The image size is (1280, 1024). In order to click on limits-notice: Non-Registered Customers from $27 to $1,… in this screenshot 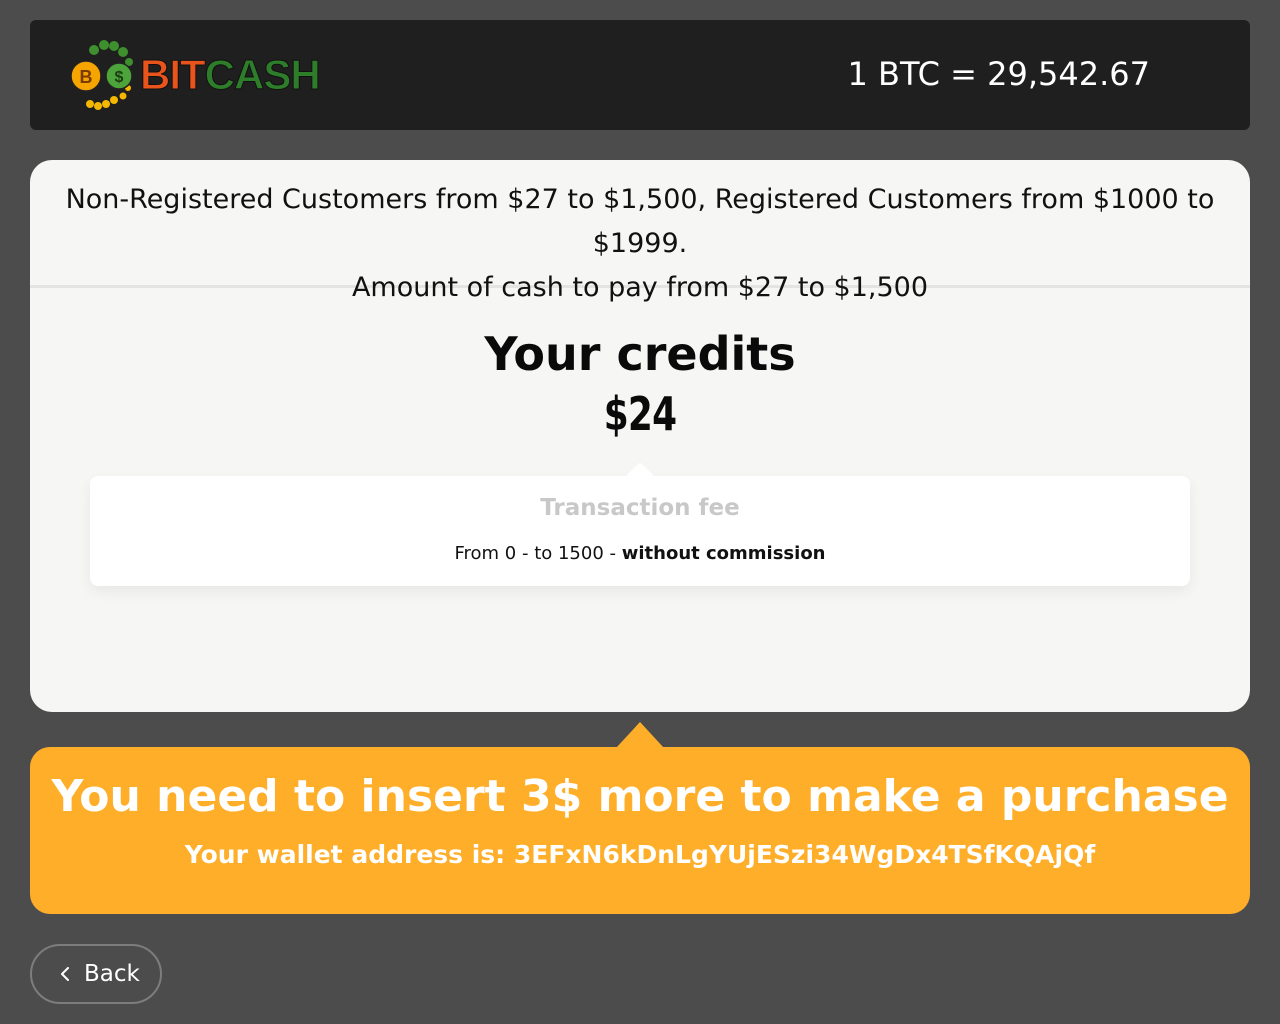, I will do `click(640, 231)`.